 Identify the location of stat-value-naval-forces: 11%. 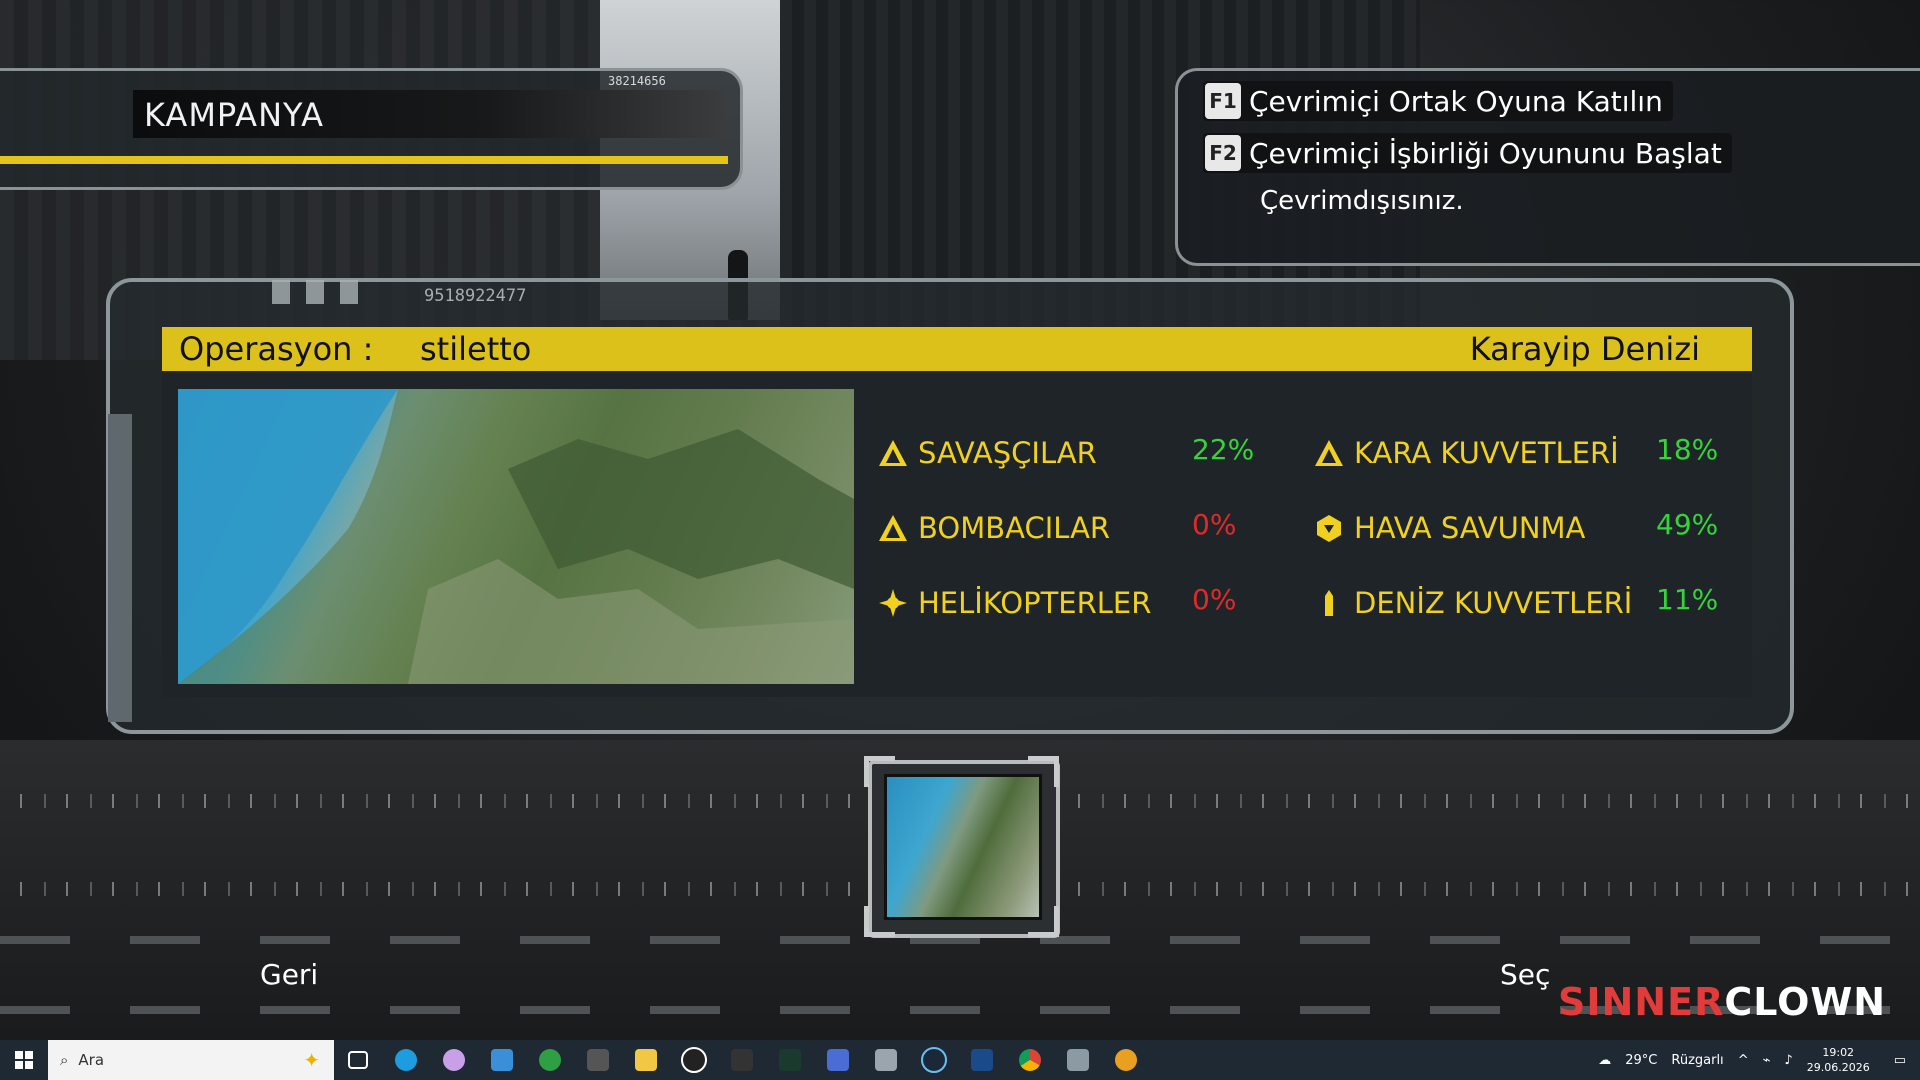
(1687, 599).